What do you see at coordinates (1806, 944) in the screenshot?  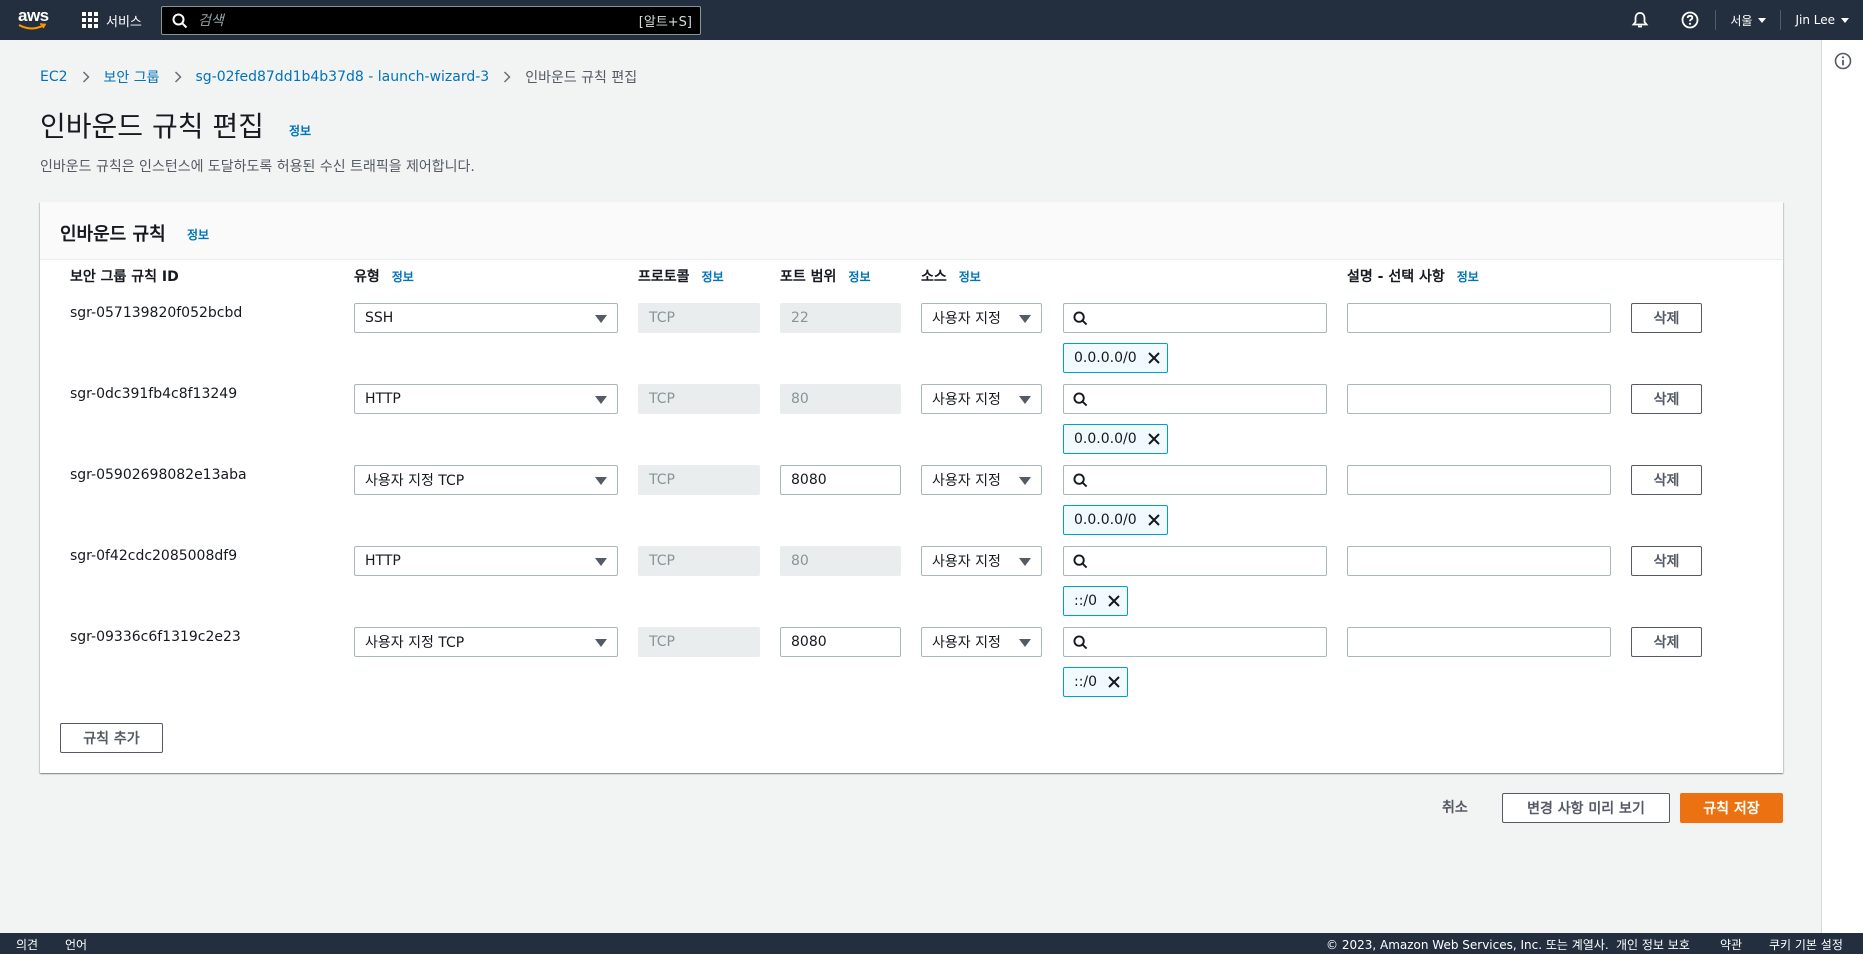 I see `cookie-preferences-link: 쿠키 기본 설정` at bounding box center [1806, 944].